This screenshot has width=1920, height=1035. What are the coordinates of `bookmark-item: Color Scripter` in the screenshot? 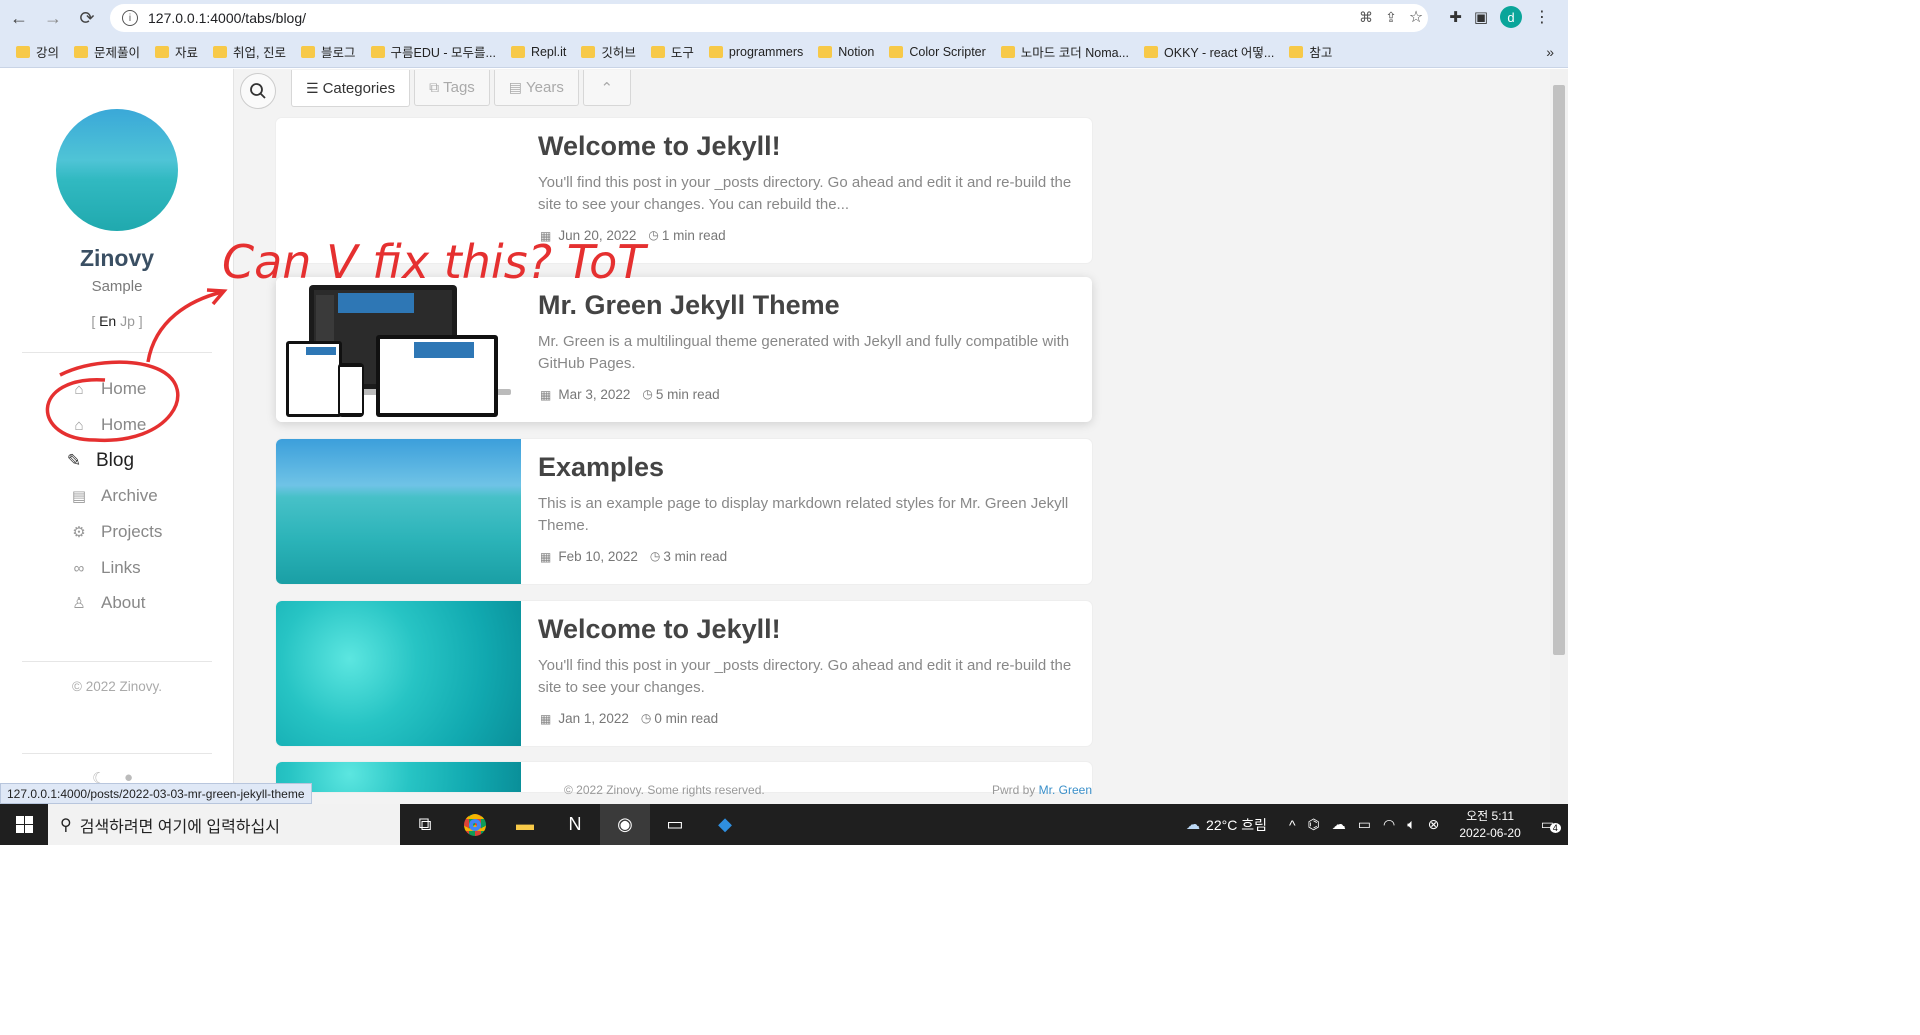 It's located at (937, 52).